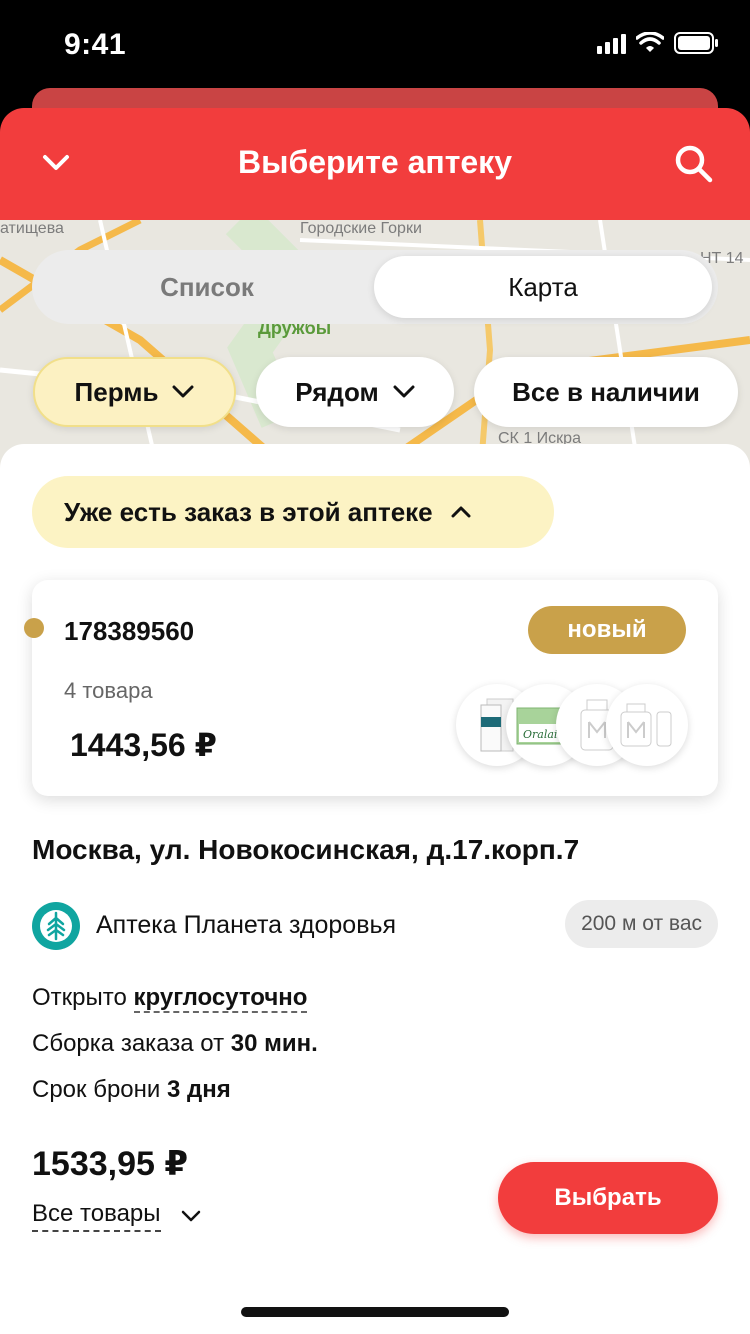 Image resolution: width=750 pixels, height=1334 pixels. Describe the element at coordinates (361, 228) in the screenshot. I see `map-label: Городские Горки` at that location.